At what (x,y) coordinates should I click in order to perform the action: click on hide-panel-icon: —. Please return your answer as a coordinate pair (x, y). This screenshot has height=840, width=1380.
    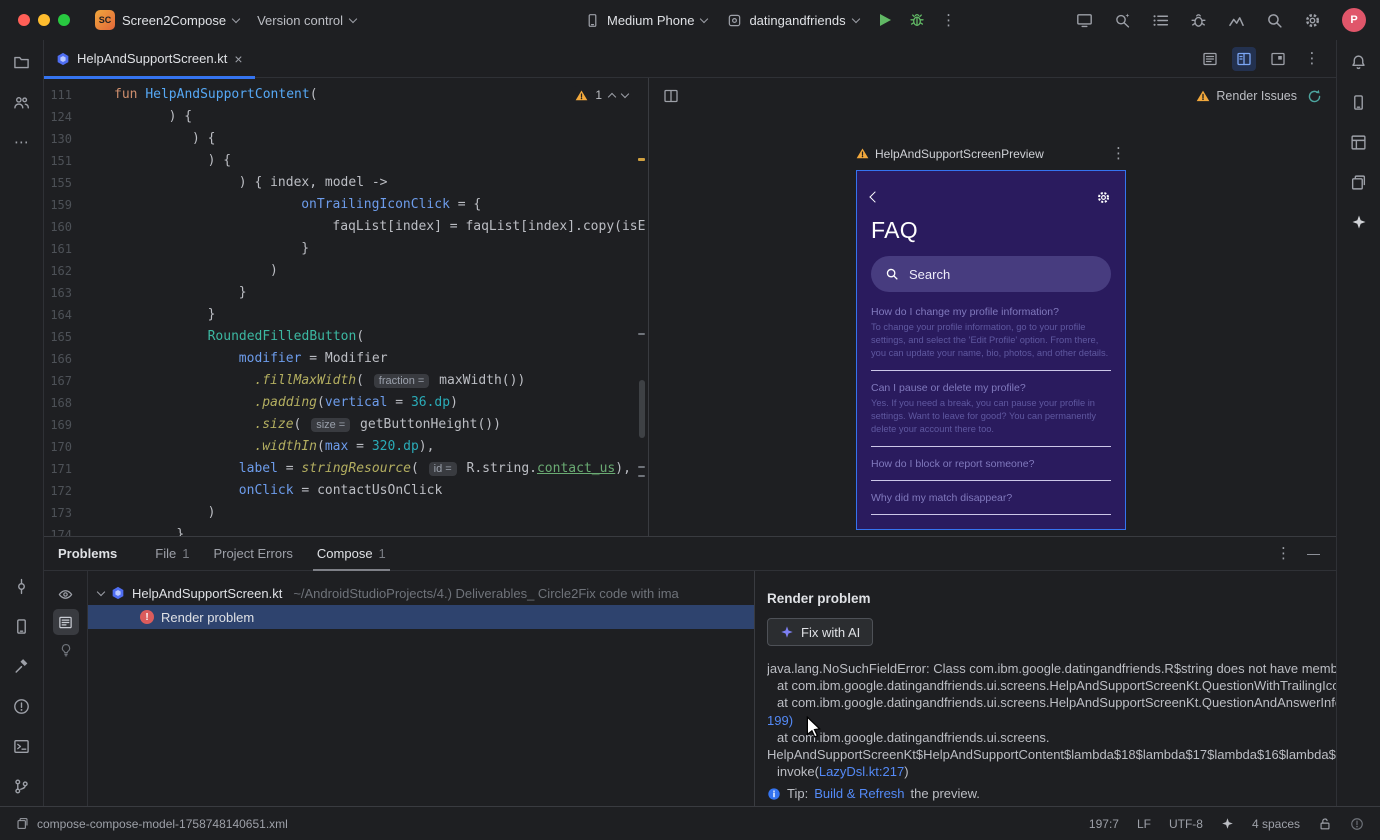
    Looking at the image, I should click on (1313, 553).